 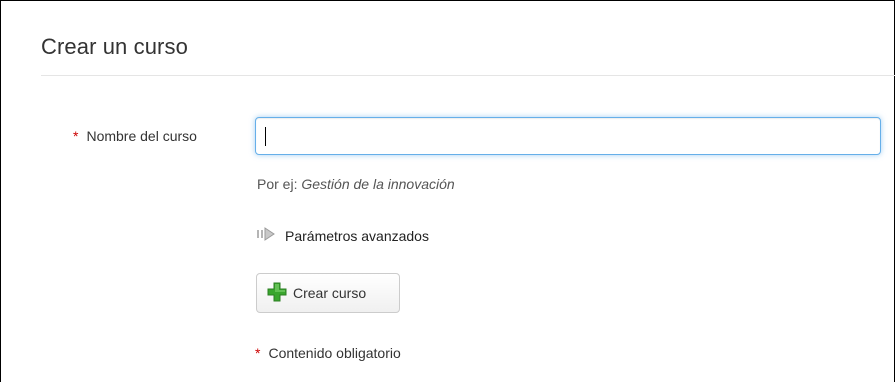 I want to click on text-cursor, so click(x=265, y=136).